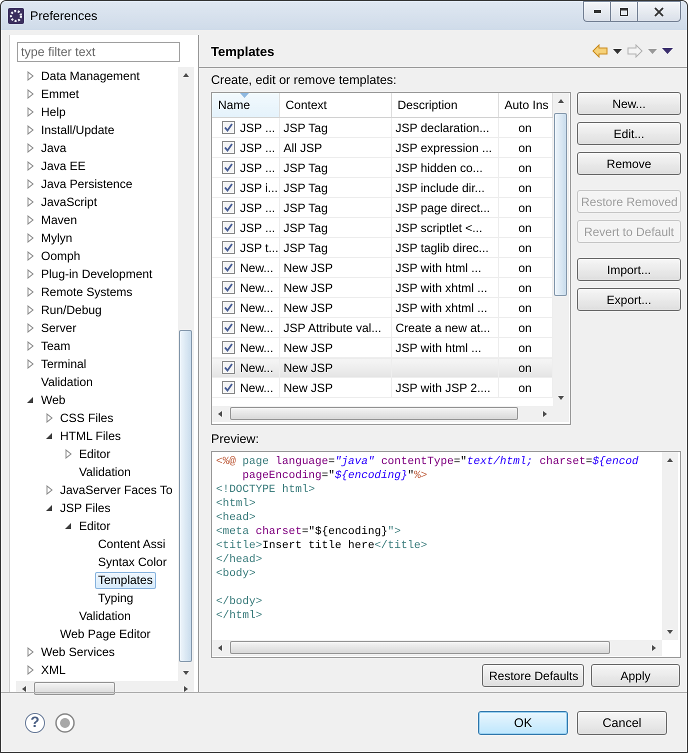  Describe the element at coordinates (63, 166) in the screenshot. I see `tree-item: Java EE` at that location.